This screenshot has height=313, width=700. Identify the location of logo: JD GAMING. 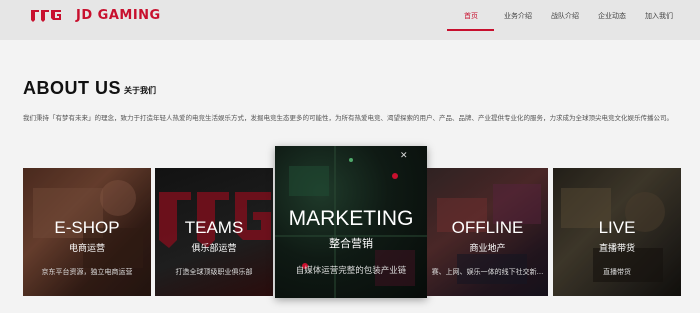
(95, 16).